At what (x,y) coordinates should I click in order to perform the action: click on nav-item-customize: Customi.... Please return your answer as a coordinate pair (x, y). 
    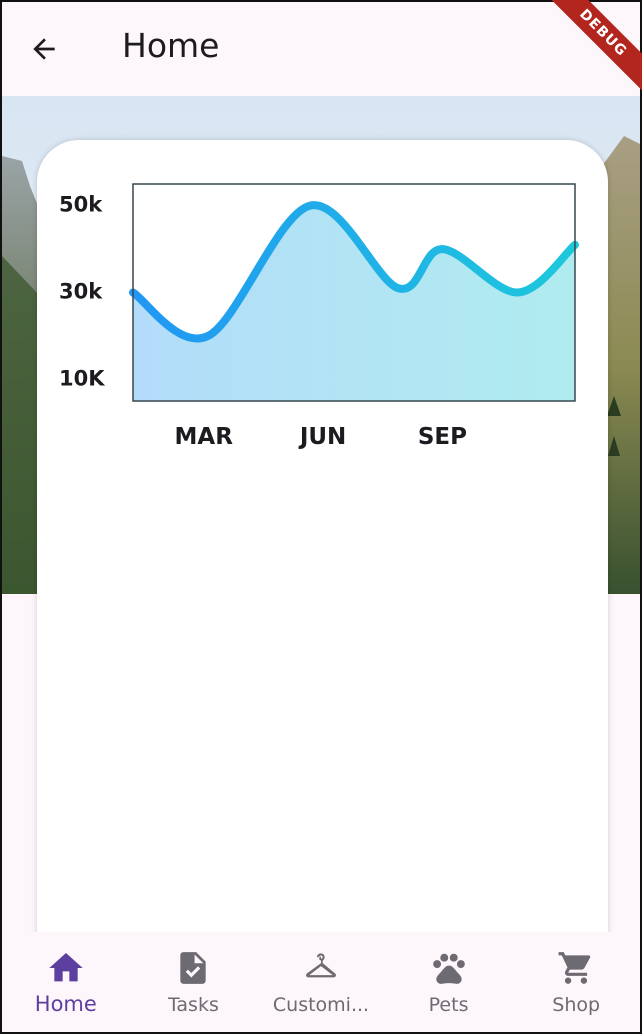
    Looking at the image, I should click on (321, 982).